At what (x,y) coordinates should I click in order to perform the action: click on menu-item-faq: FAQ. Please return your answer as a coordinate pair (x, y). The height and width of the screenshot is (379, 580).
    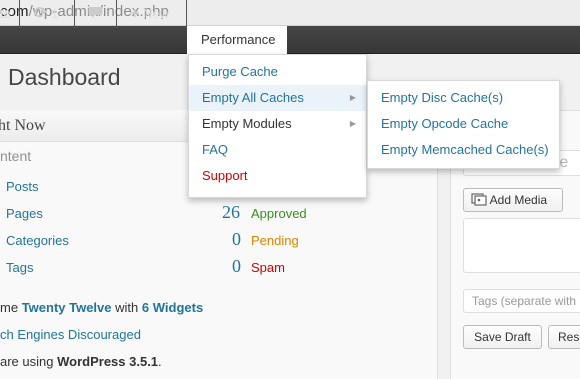
    Looking at the image, I should click on (277, 150).